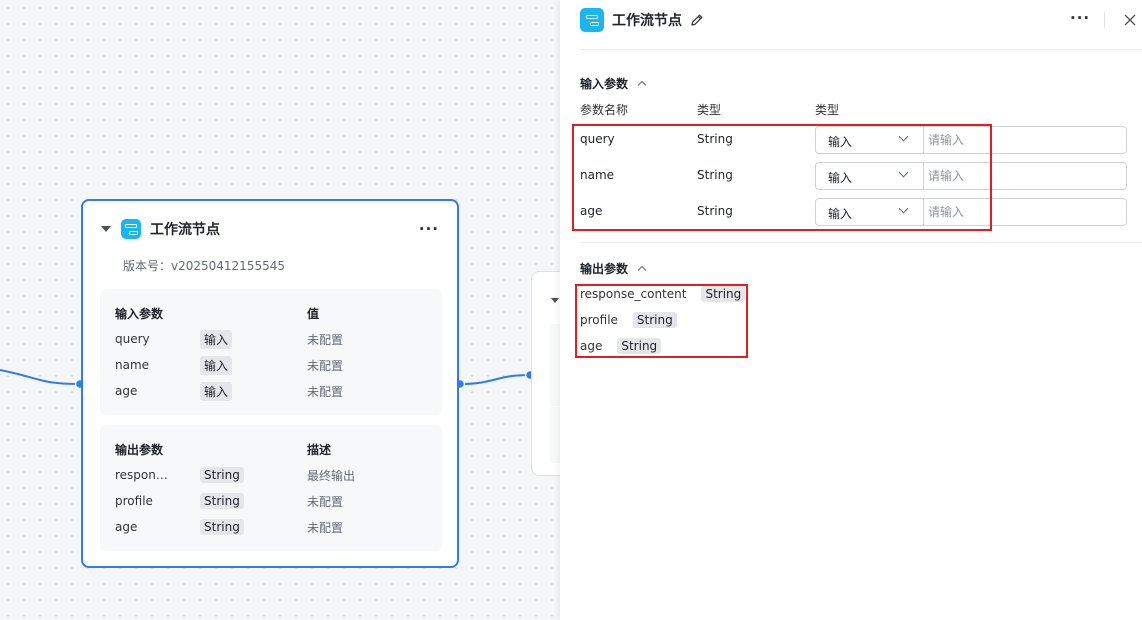 This screenshot has width=1142, height=620. What do you see at coordinates (273, 449) in the screenshot?
I see `output-block-header: 输出参数 描述` at bounding box center [273, 449].